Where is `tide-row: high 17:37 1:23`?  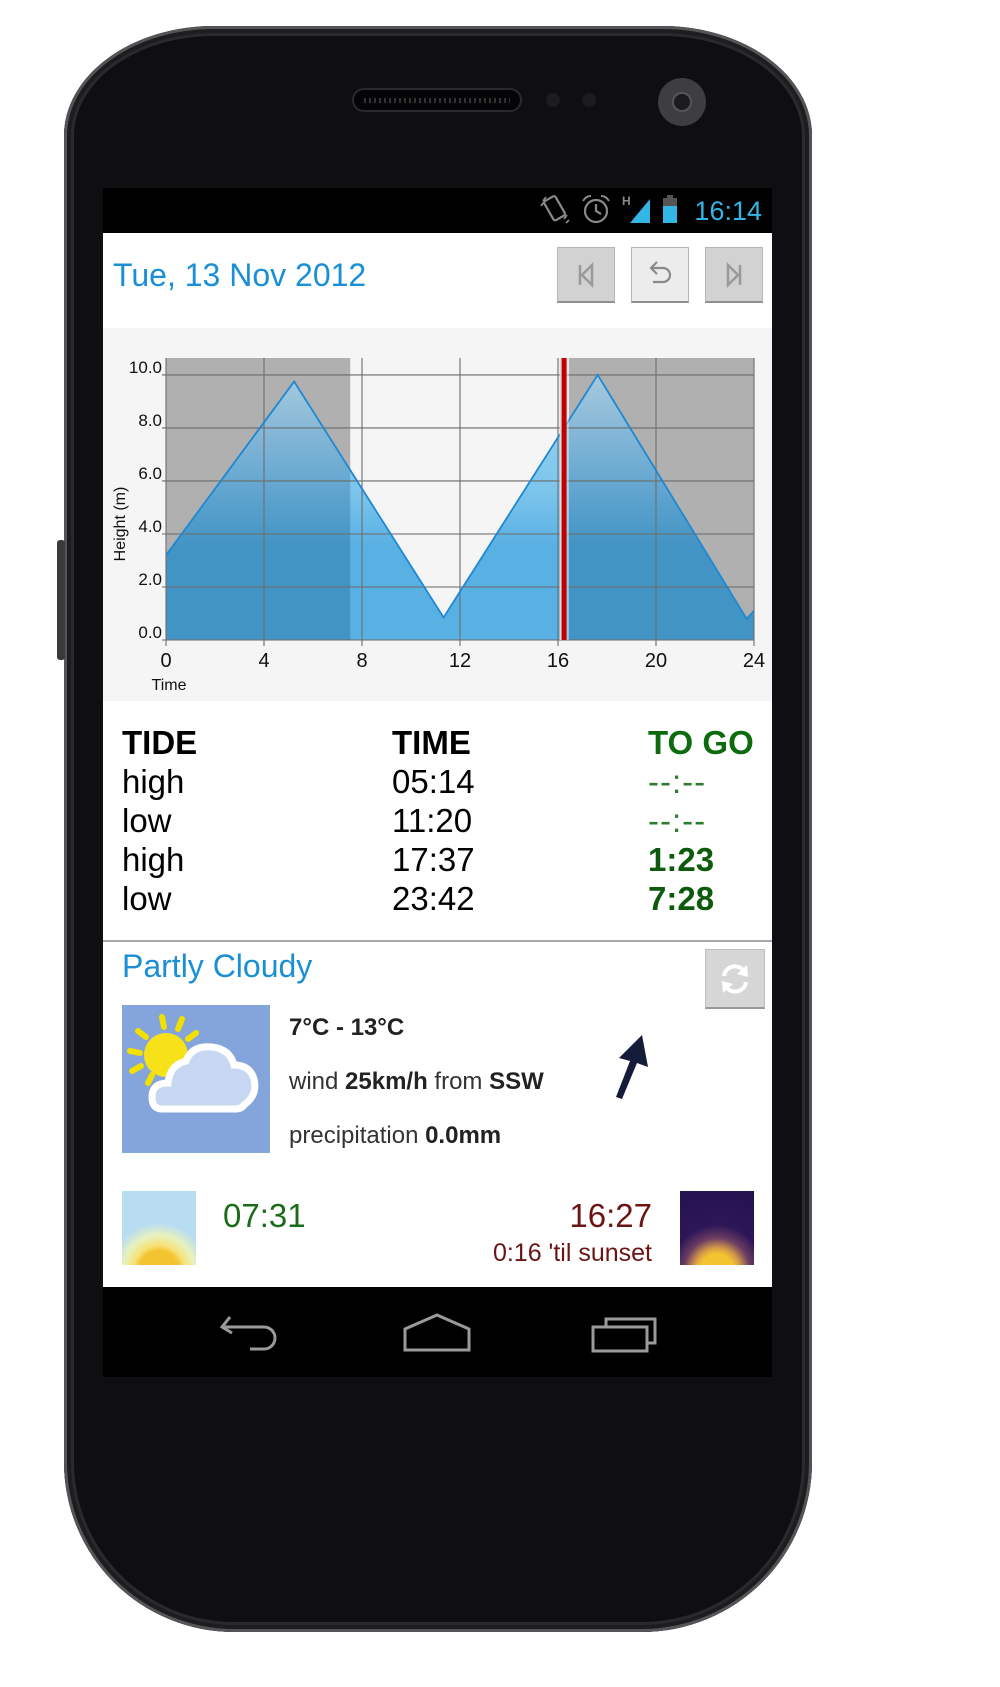 tide-row: high 17:37 1:23 is located at coordinates (442, 859).